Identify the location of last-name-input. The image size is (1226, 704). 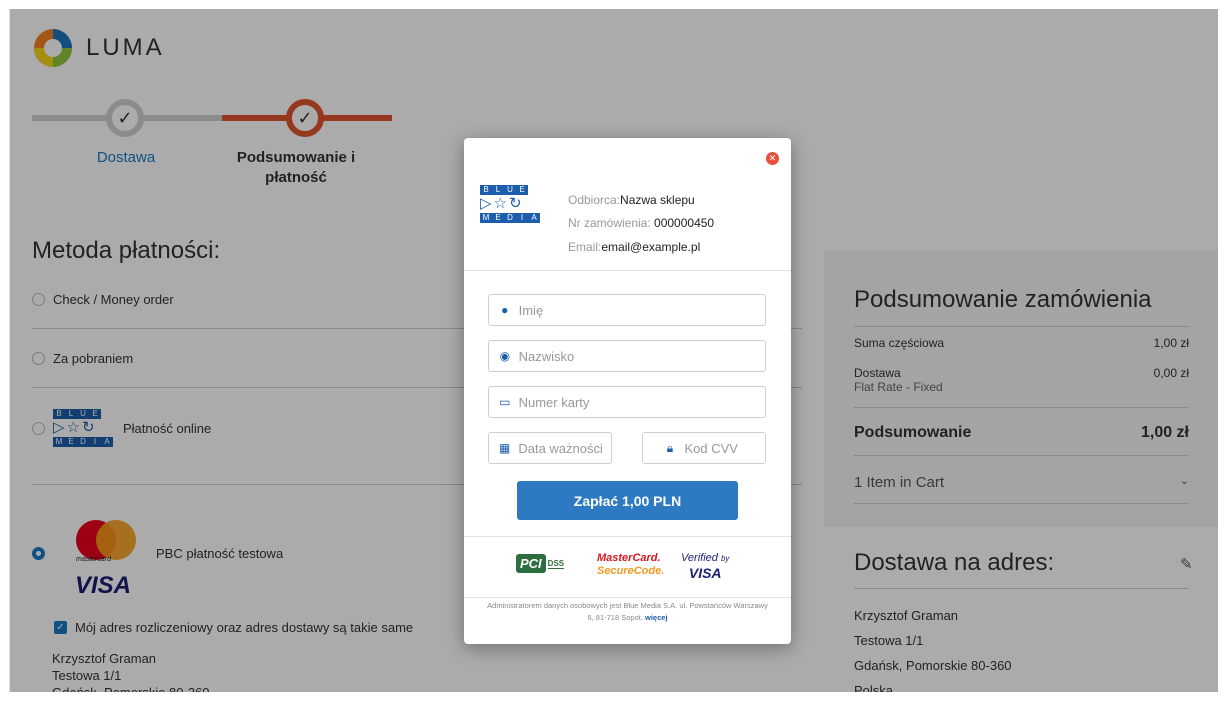
(641, 356).